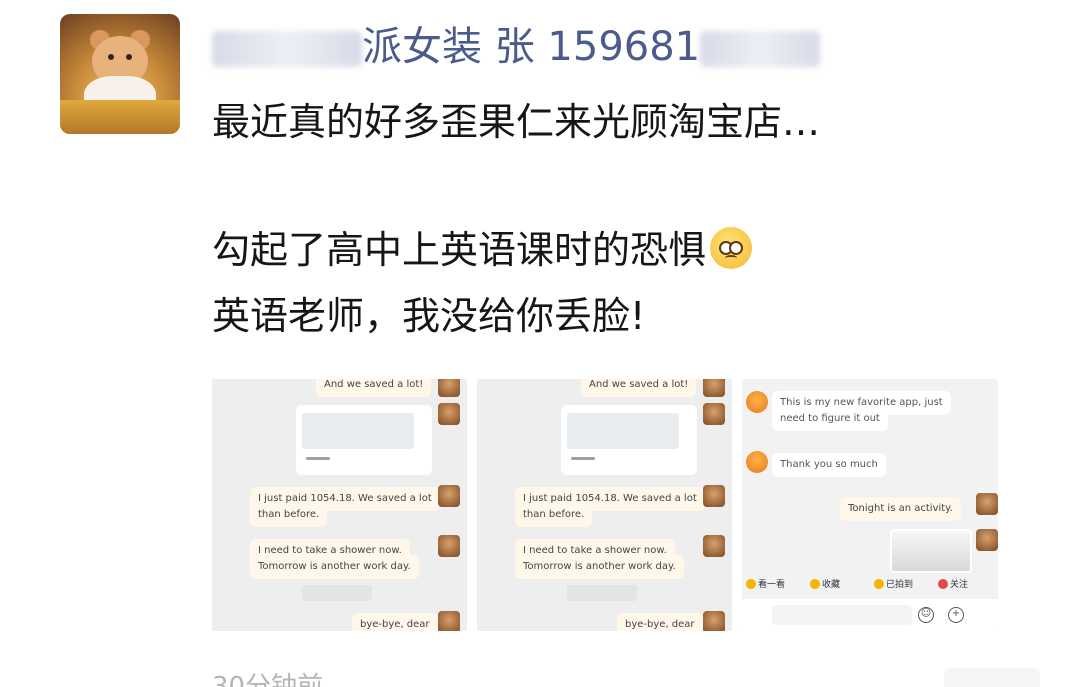 Image resolution: width=1080 pixels, height=687 pixels. Describe the element at coordinates (429, 316) in the screenshot. I see `post-text-line-3: 英语老师，我没给你丢脸!` at that location.